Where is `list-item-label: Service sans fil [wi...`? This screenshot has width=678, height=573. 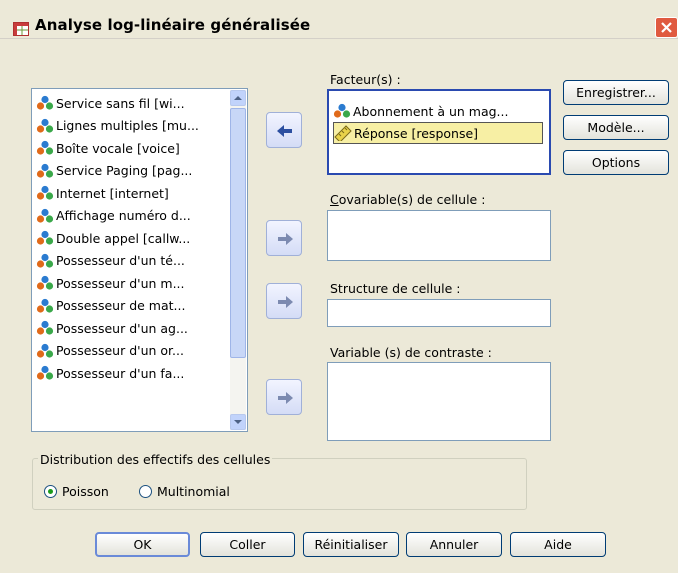
list-item-label: Service sans fil [wi... is located at coordinates (120, 103).